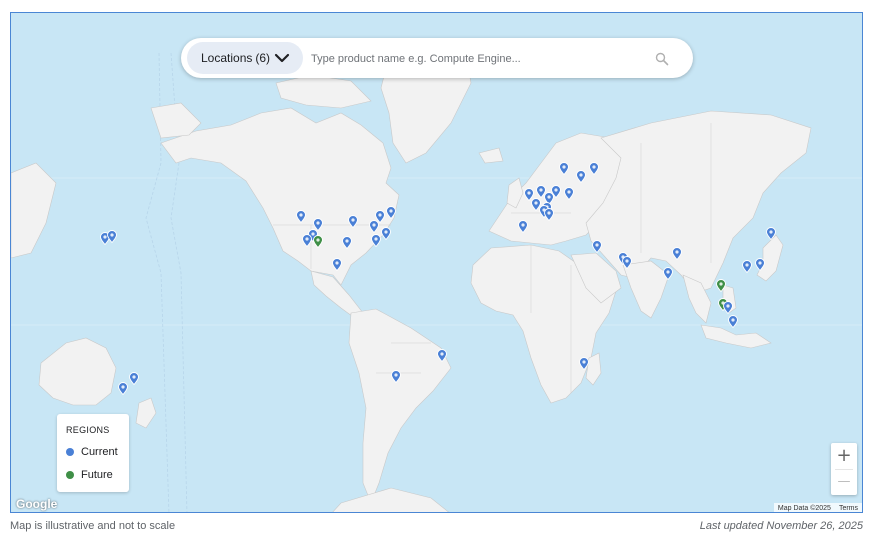 Image resolution: width=880 pixels, height=539 pixels. What do you see at coordinates (70, 452) in the screenshot?
I see `current-region-icon` at bounding box center [70, 452].